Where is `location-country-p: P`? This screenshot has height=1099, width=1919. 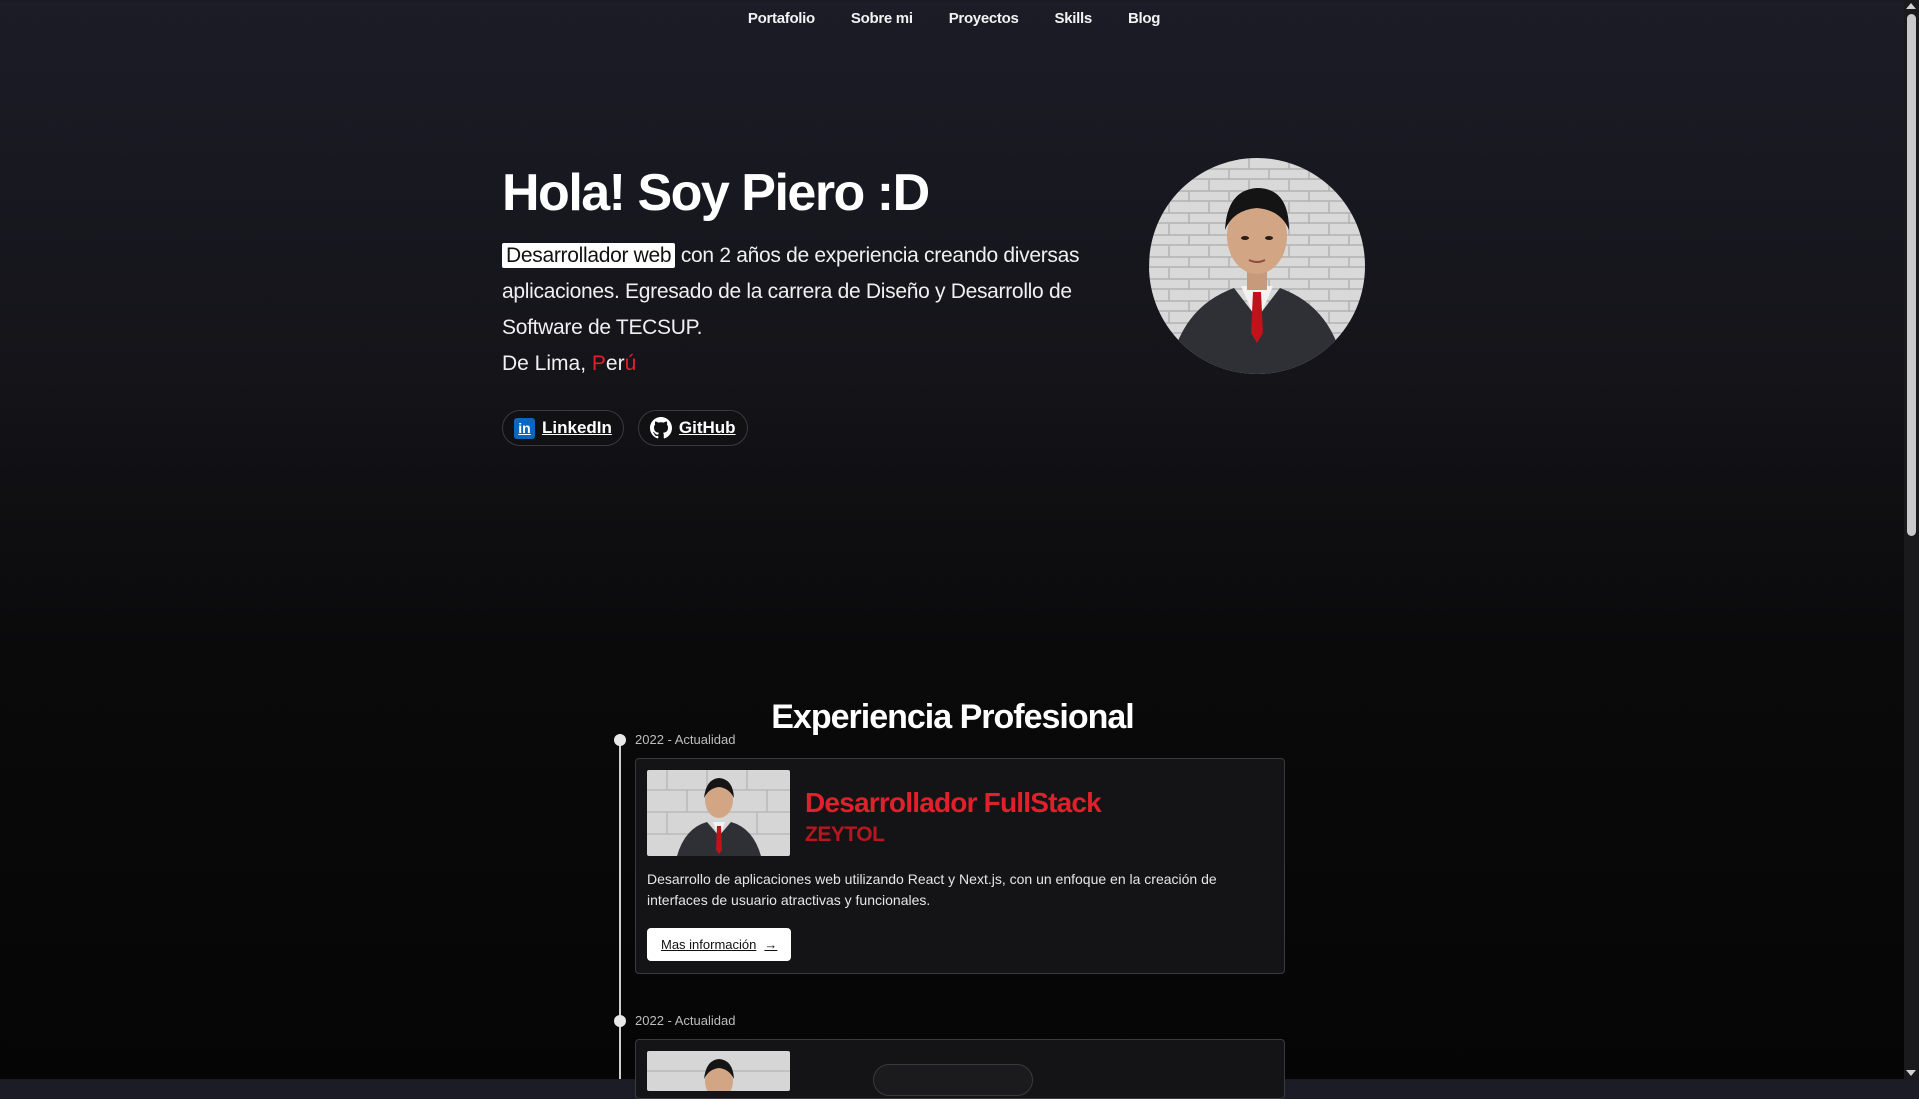
location-country-p: P is located at coordinates (598, 363).